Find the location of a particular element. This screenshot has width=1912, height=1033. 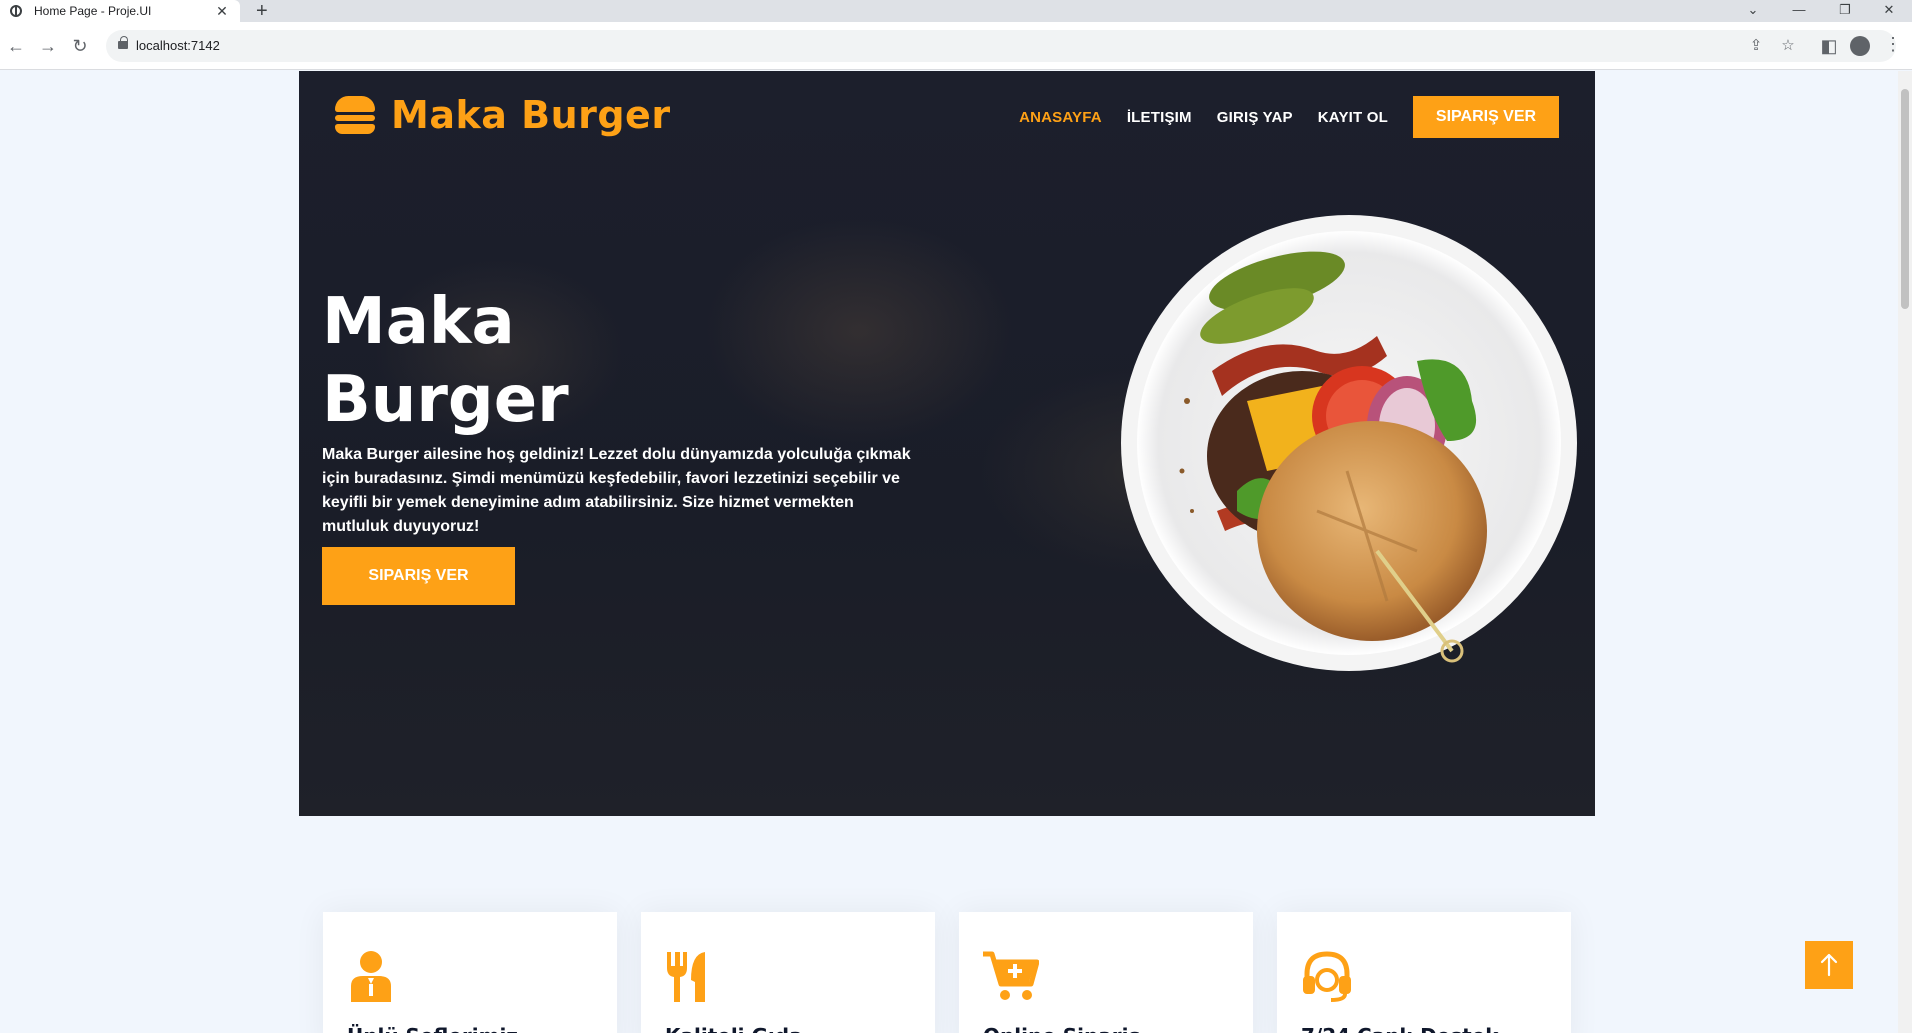

hamburger-food-icon is located at coordinates (355, 115).